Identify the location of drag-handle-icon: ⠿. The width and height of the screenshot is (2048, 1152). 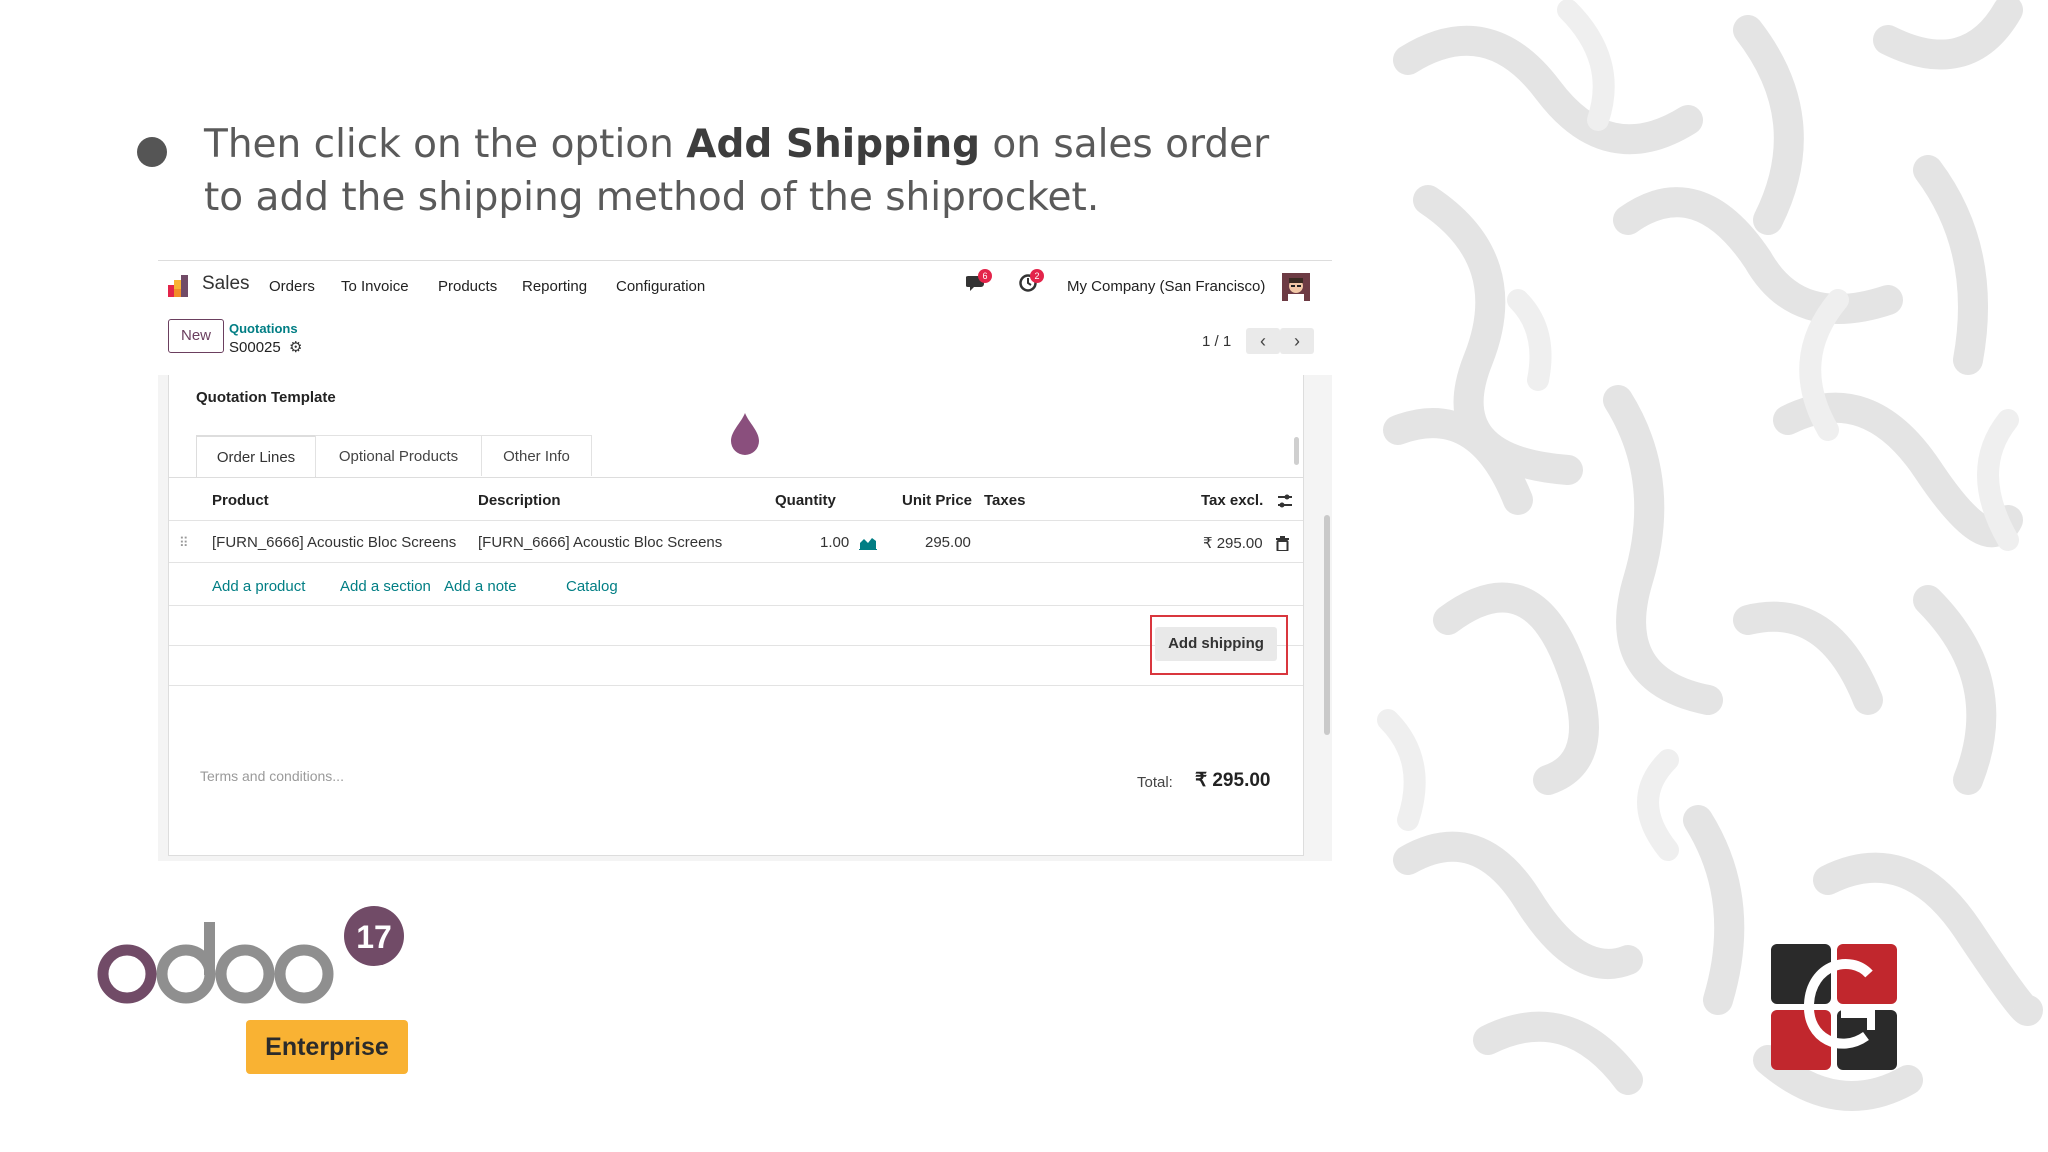
(184, 543).